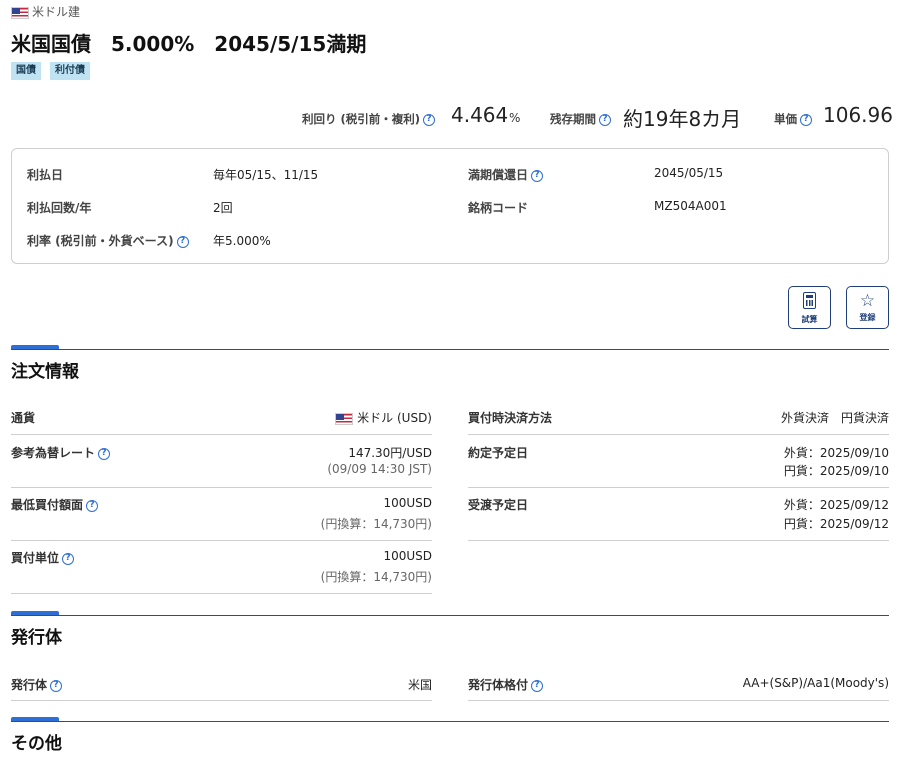  What do you see at coordinates (108, 240) in the screenshot?
I see `coupon-rate-label: 利率 (税引前・外貨ベース)?` at bounding box center [108, 240].